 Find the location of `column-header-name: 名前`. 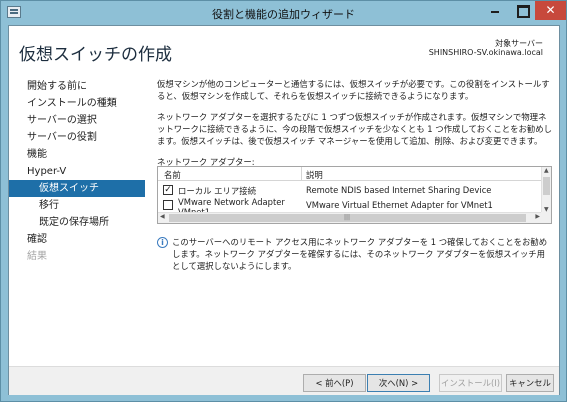

column-header-name: 名前 is located at coordinates (172, 175).